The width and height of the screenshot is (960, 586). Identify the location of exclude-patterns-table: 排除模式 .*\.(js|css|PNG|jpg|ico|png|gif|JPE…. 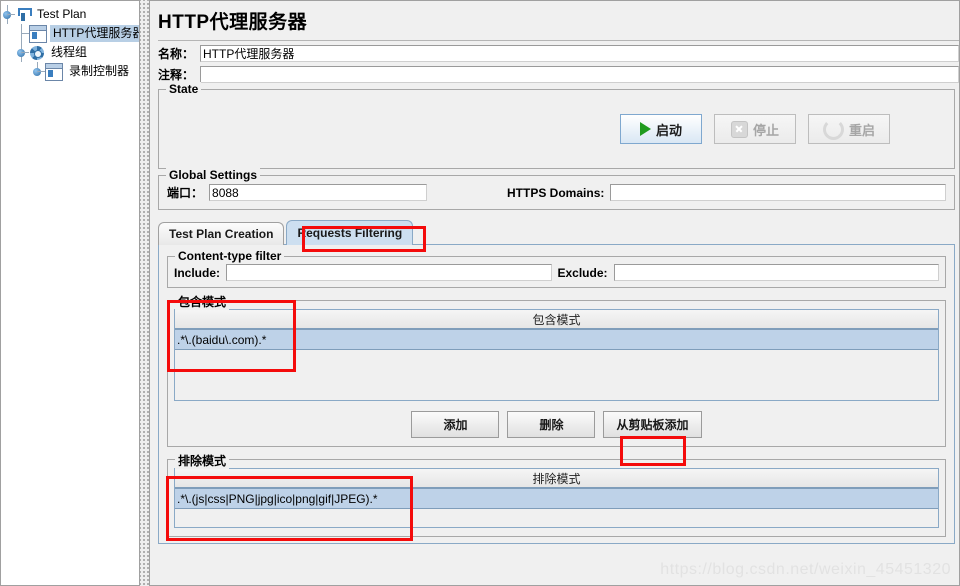
(556, 498).